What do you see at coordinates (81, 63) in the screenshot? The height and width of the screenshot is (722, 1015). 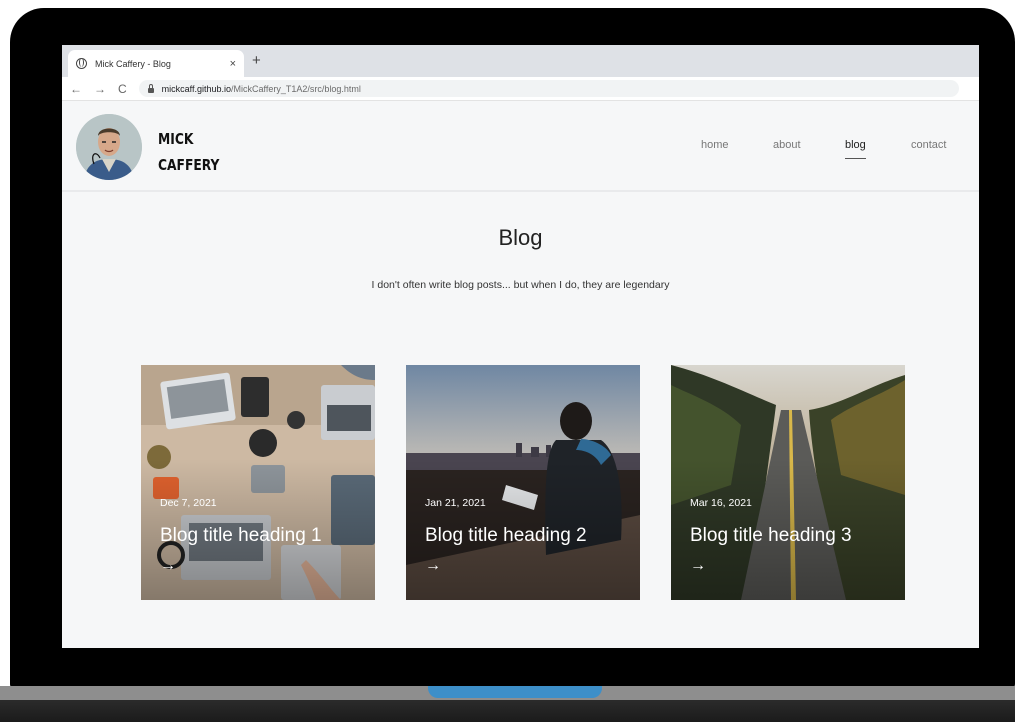 I see `globe-icon` at bounding box center [81, 63].